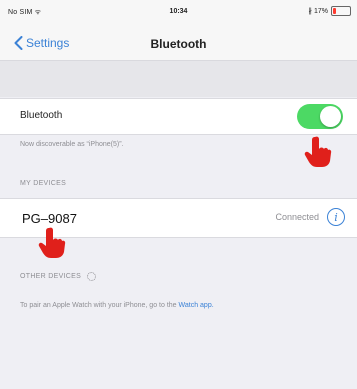 Image resolution: width=357 pixels, height=389 pixels. Describe the element at coordinates (178, 116) in the screenshot. I see `bluetooth-toggle-row: Bluetooth` at that location.